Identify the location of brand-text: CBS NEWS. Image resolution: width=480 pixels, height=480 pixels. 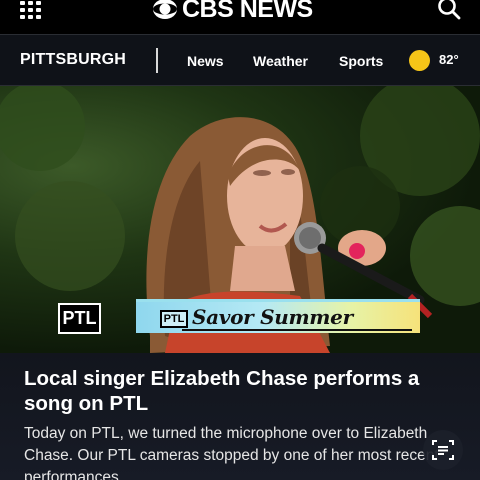
(247, 11).